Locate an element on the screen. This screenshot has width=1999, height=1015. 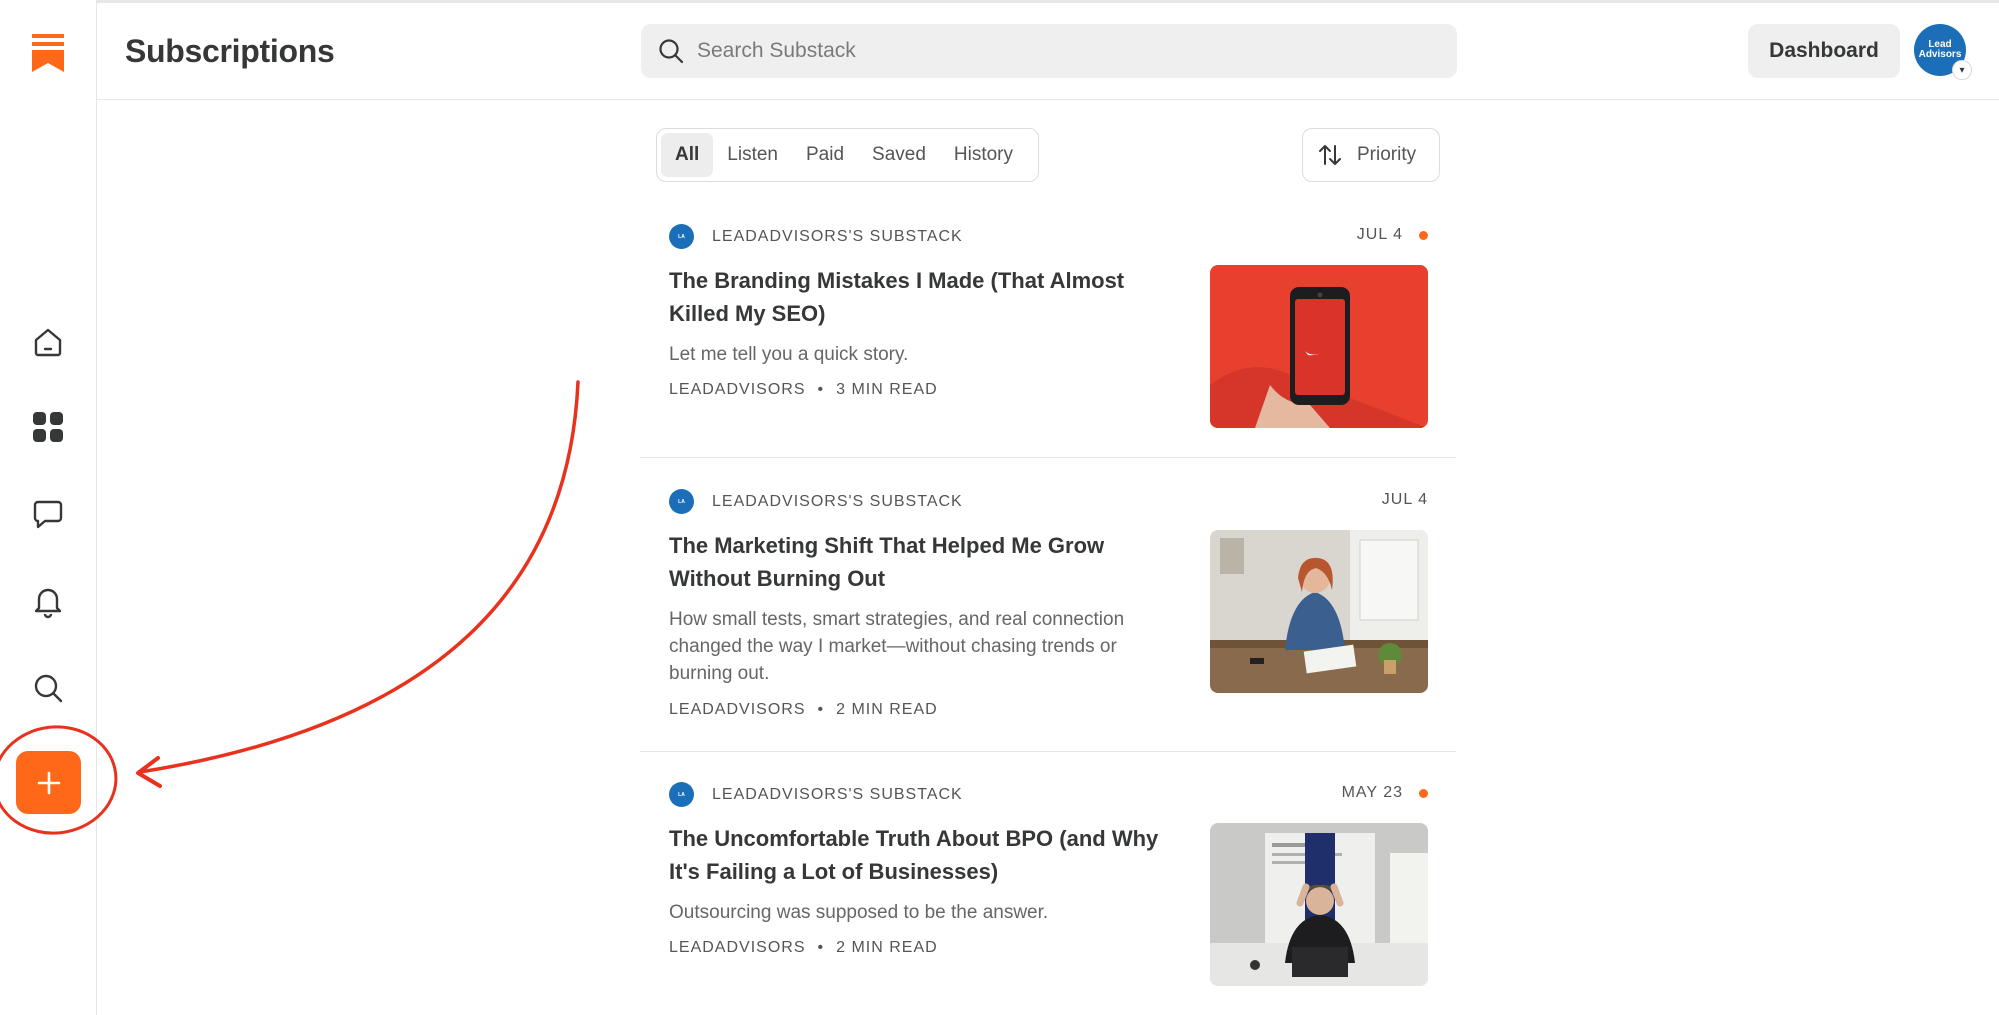
sort-priority-button: Priority is located at coordinates (1371, 155).